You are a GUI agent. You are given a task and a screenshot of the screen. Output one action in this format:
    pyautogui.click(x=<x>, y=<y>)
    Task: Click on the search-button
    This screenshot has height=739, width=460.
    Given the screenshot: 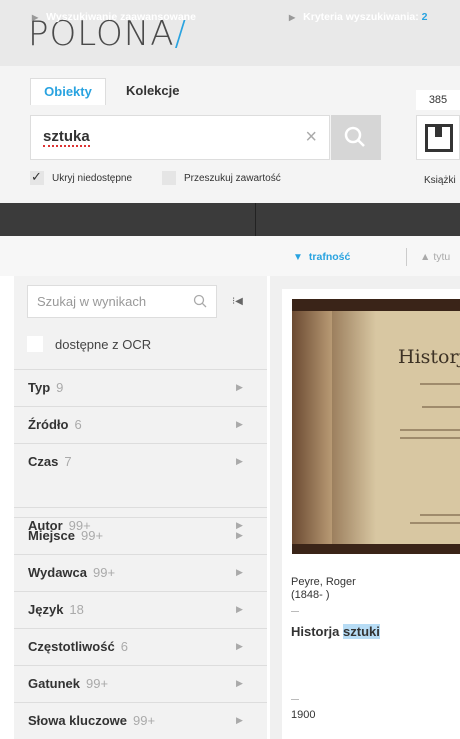 What is the action you would take?
    pyautogui.click(x=356, y=137)
    